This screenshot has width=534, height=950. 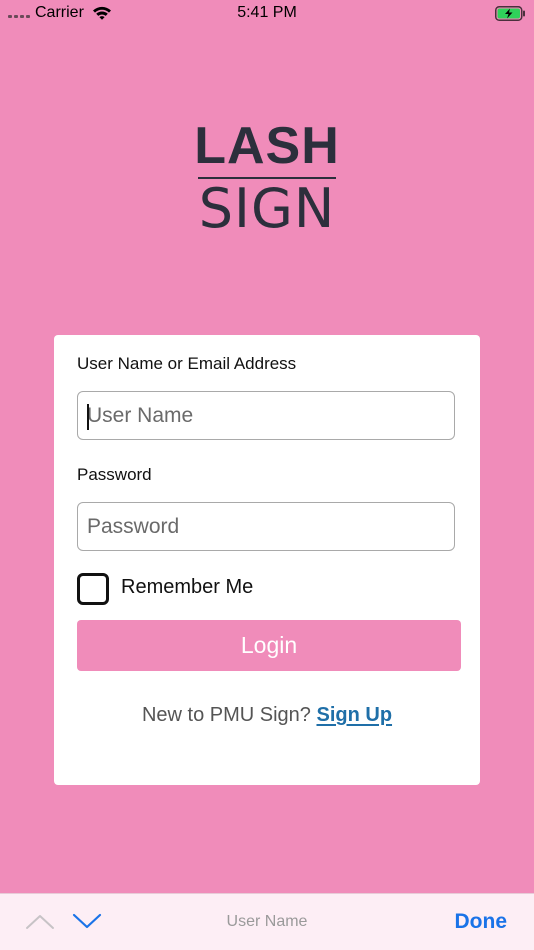 What do you see at coordinates (266, 415) in the screenshot?
I see `username-input` at bounding box center [266, 415].